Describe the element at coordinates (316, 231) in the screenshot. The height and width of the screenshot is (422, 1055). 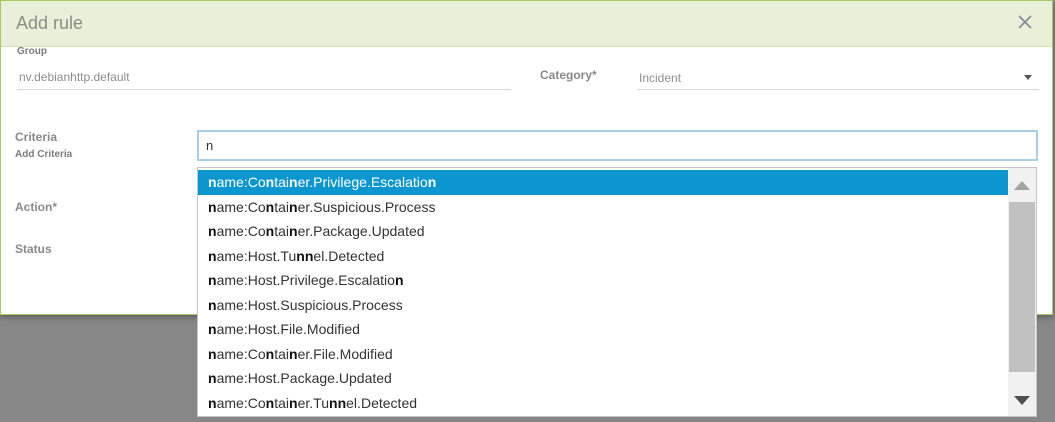
I see `suggestion-item-label: name:Container.Package.Updated` at that location.